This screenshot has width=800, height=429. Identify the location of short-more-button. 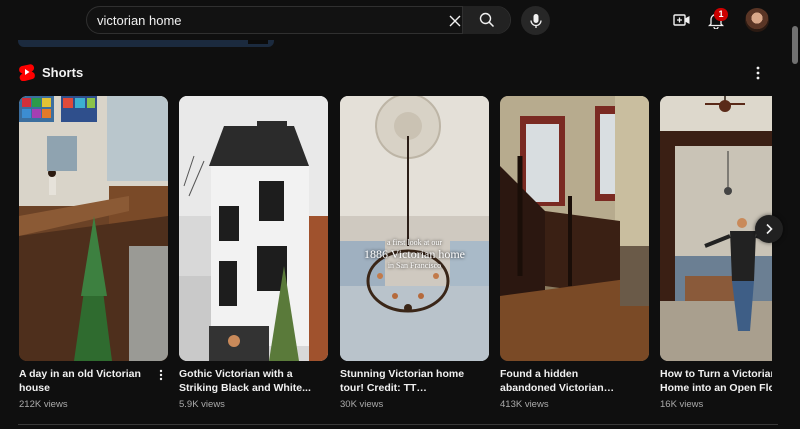
(161, 375).